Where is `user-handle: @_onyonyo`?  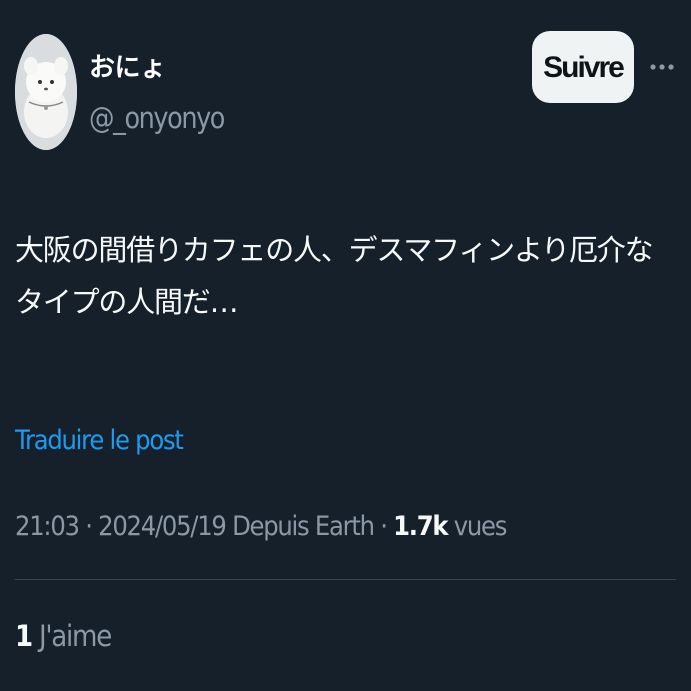 user-handle: @_onyonyo is located at coordinates (157, 118).